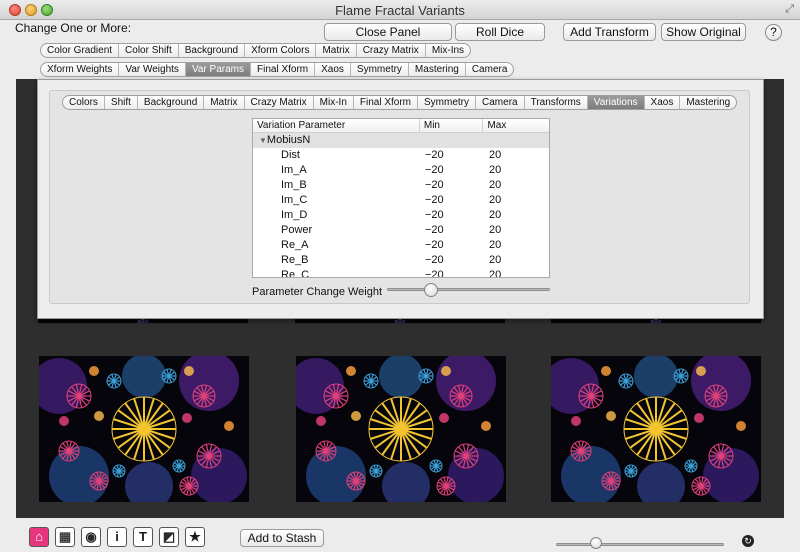 The height and width of the screenshot is (552, 800). What do you see at coordinates (401, 170) in the screenshot?
I see `table-row: Im_A −20 20` at bounding box center [401, 170].